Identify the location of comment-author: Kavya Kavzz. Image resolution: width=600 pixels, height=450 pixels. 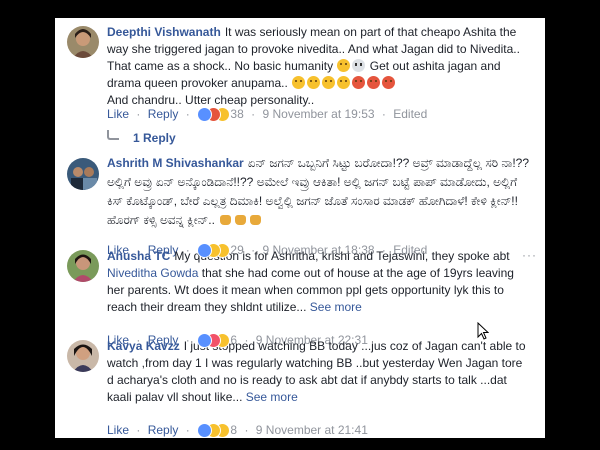
(143, 346).